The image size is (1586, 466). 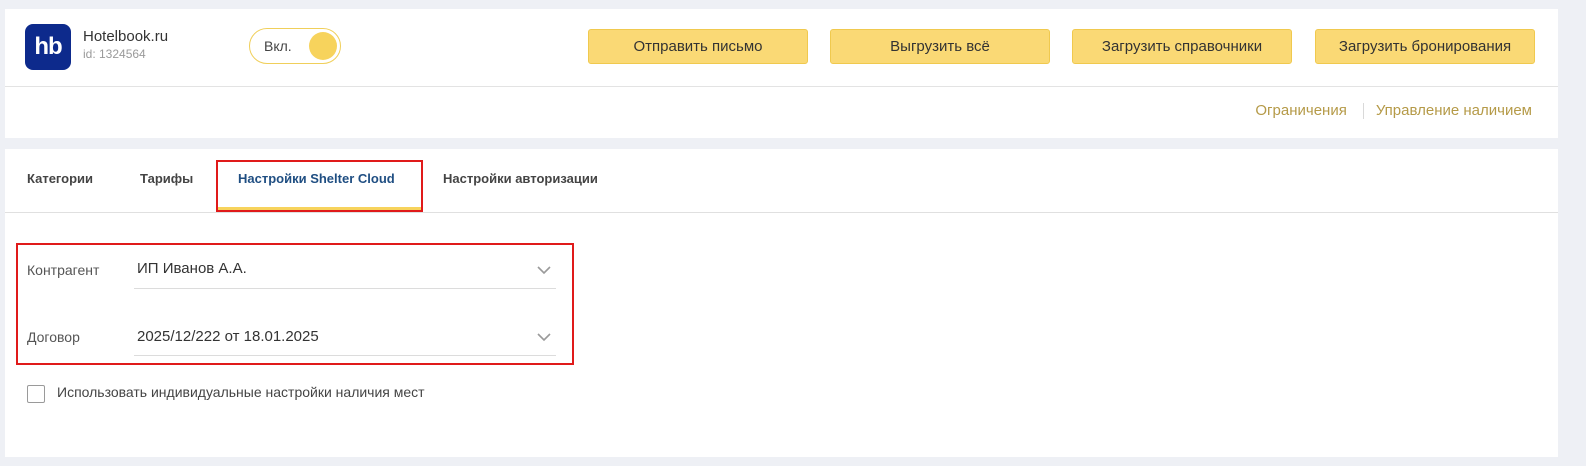 I want to click on individual-availability-checkbox, so click(x=36, y=394).